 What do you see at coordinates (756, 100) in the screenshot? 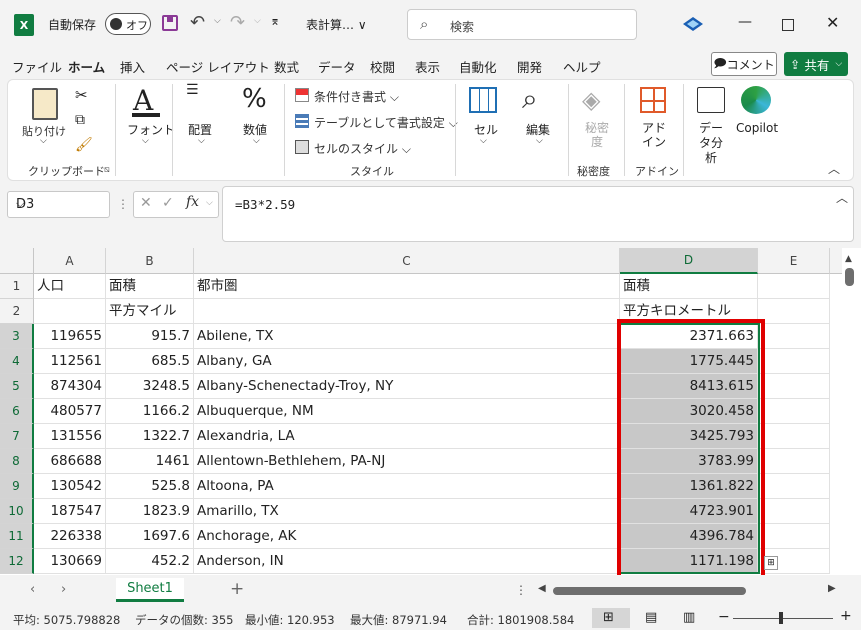
I see `copilot-icon` at bounding box center [756, 100].